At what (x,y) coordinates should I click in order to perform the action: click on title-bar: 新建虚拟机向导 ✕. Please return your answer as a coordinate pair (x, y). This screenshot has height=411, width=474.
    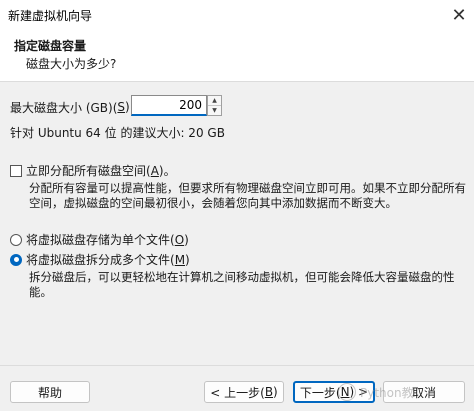
    Looking at the image, I should click on (237, 15).